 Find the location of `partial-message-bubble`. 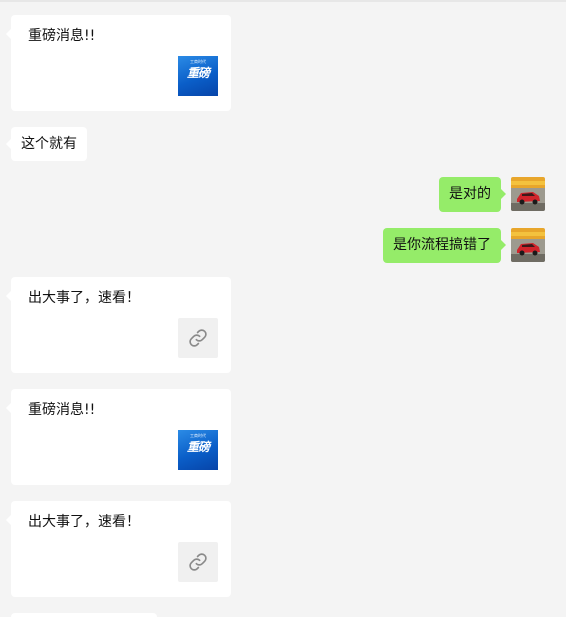

partial-message-bubble is located at coordinates (84, 615).